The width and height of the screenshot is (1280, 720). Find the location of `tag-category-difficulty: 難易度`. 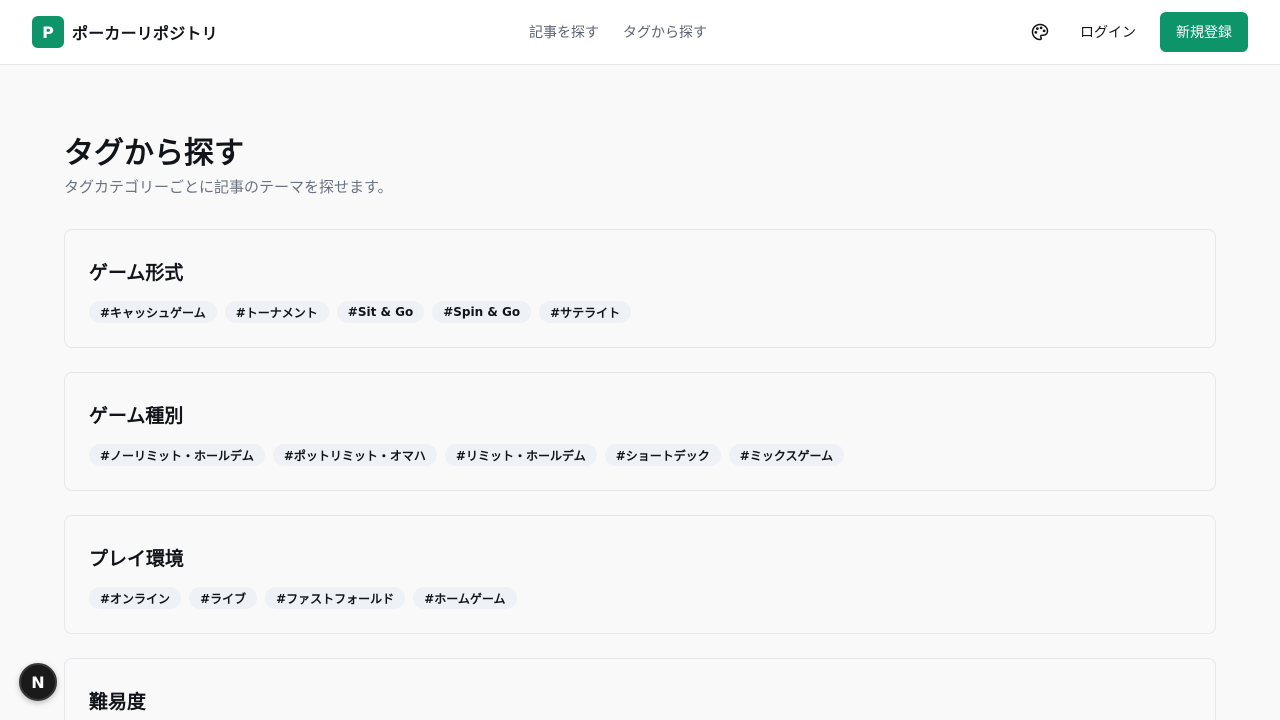

tag-category-difficulty: 難易度 is located at coordinates (640, 689).